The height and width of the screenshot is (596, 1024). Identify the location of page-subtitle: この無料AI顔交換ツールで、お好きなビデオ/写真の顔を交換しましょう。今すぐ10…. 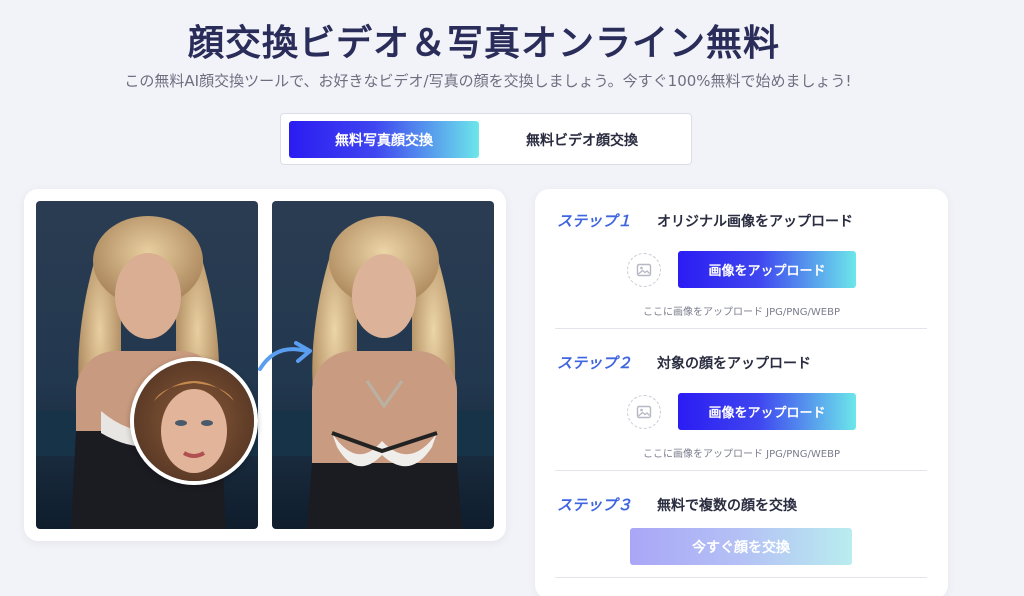
(488, 81).